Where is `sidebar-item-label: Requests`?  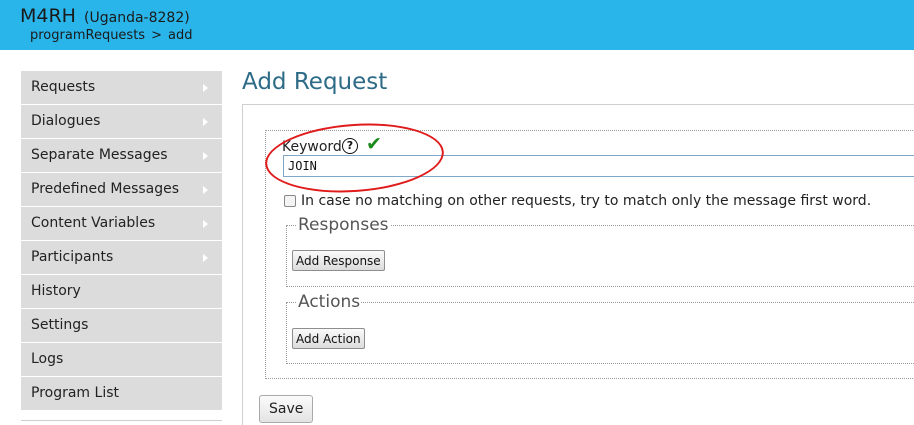
sidebar-item-label: Requests is located at coordinates (63, 87).